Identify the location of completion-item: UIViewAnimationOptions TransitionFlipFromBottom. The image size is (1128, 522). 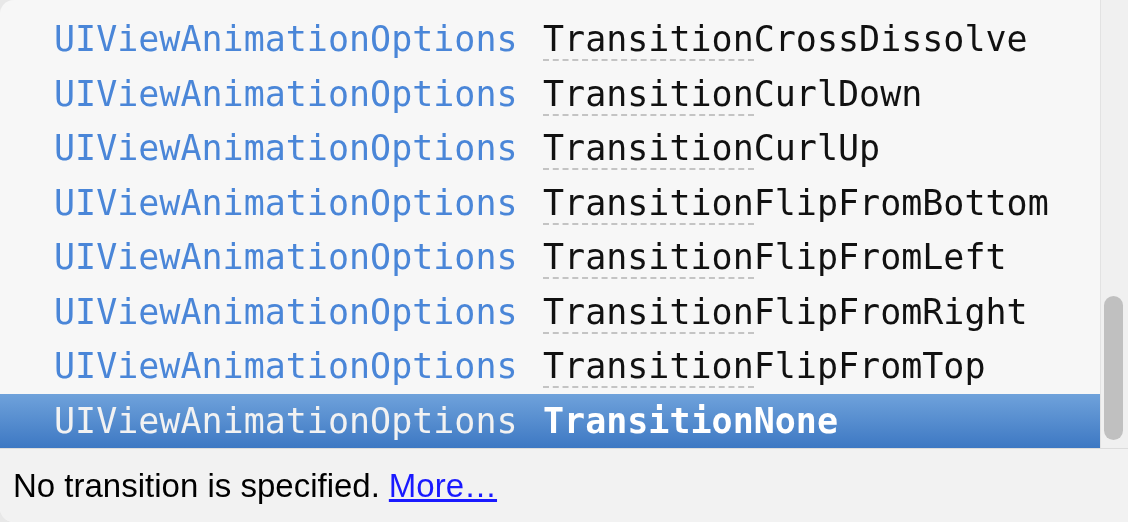
(550, 202).